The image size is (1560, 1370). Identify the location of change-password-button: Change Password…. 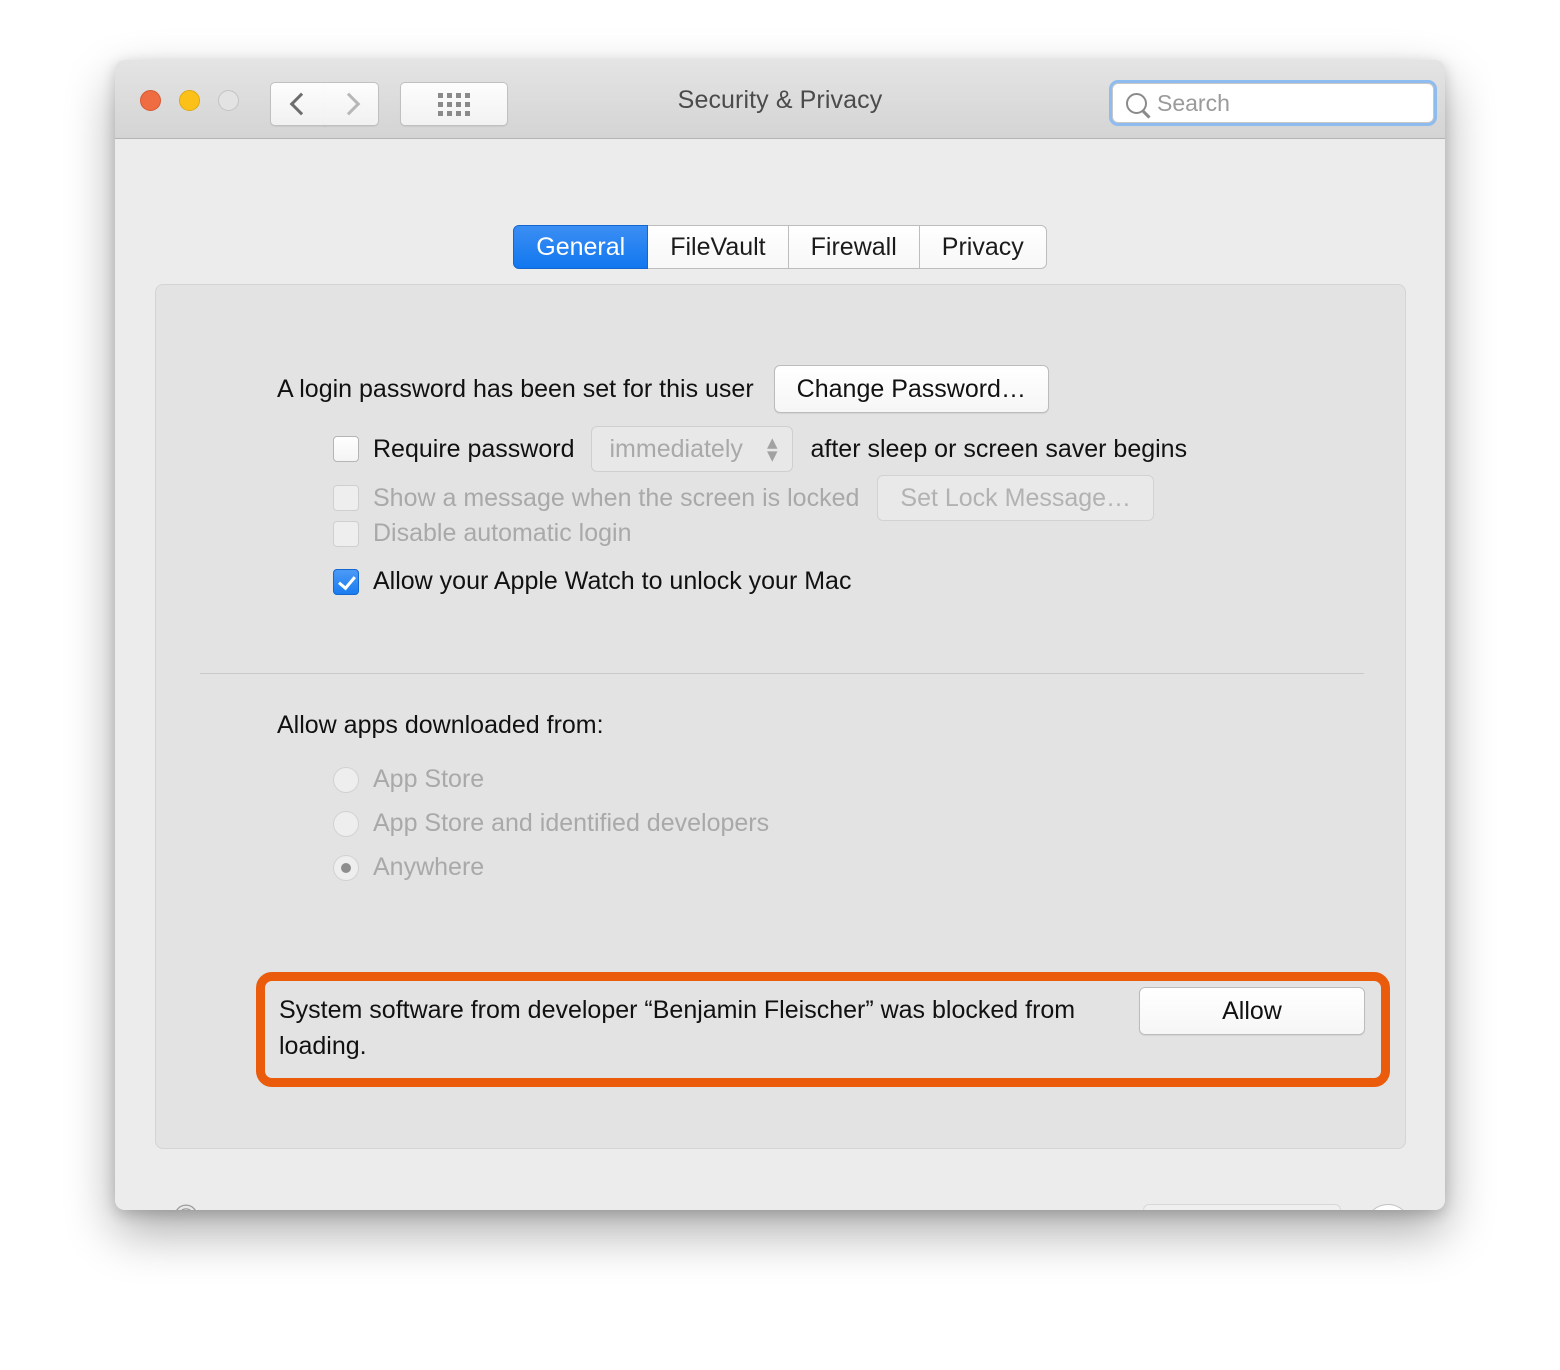
(911, 389).